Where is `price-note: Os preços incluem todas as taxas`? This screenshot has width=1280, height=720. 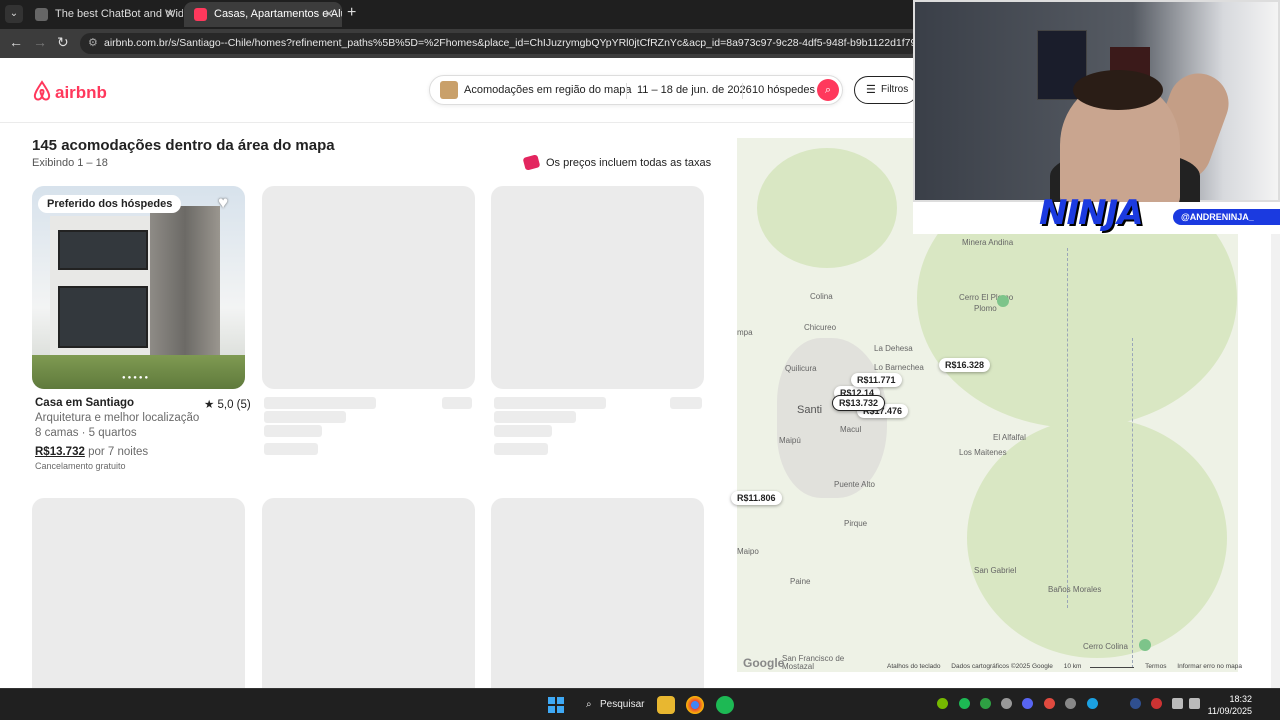
price-note: Os preços incluem todas as taxas is located at coordinates (616, 162).